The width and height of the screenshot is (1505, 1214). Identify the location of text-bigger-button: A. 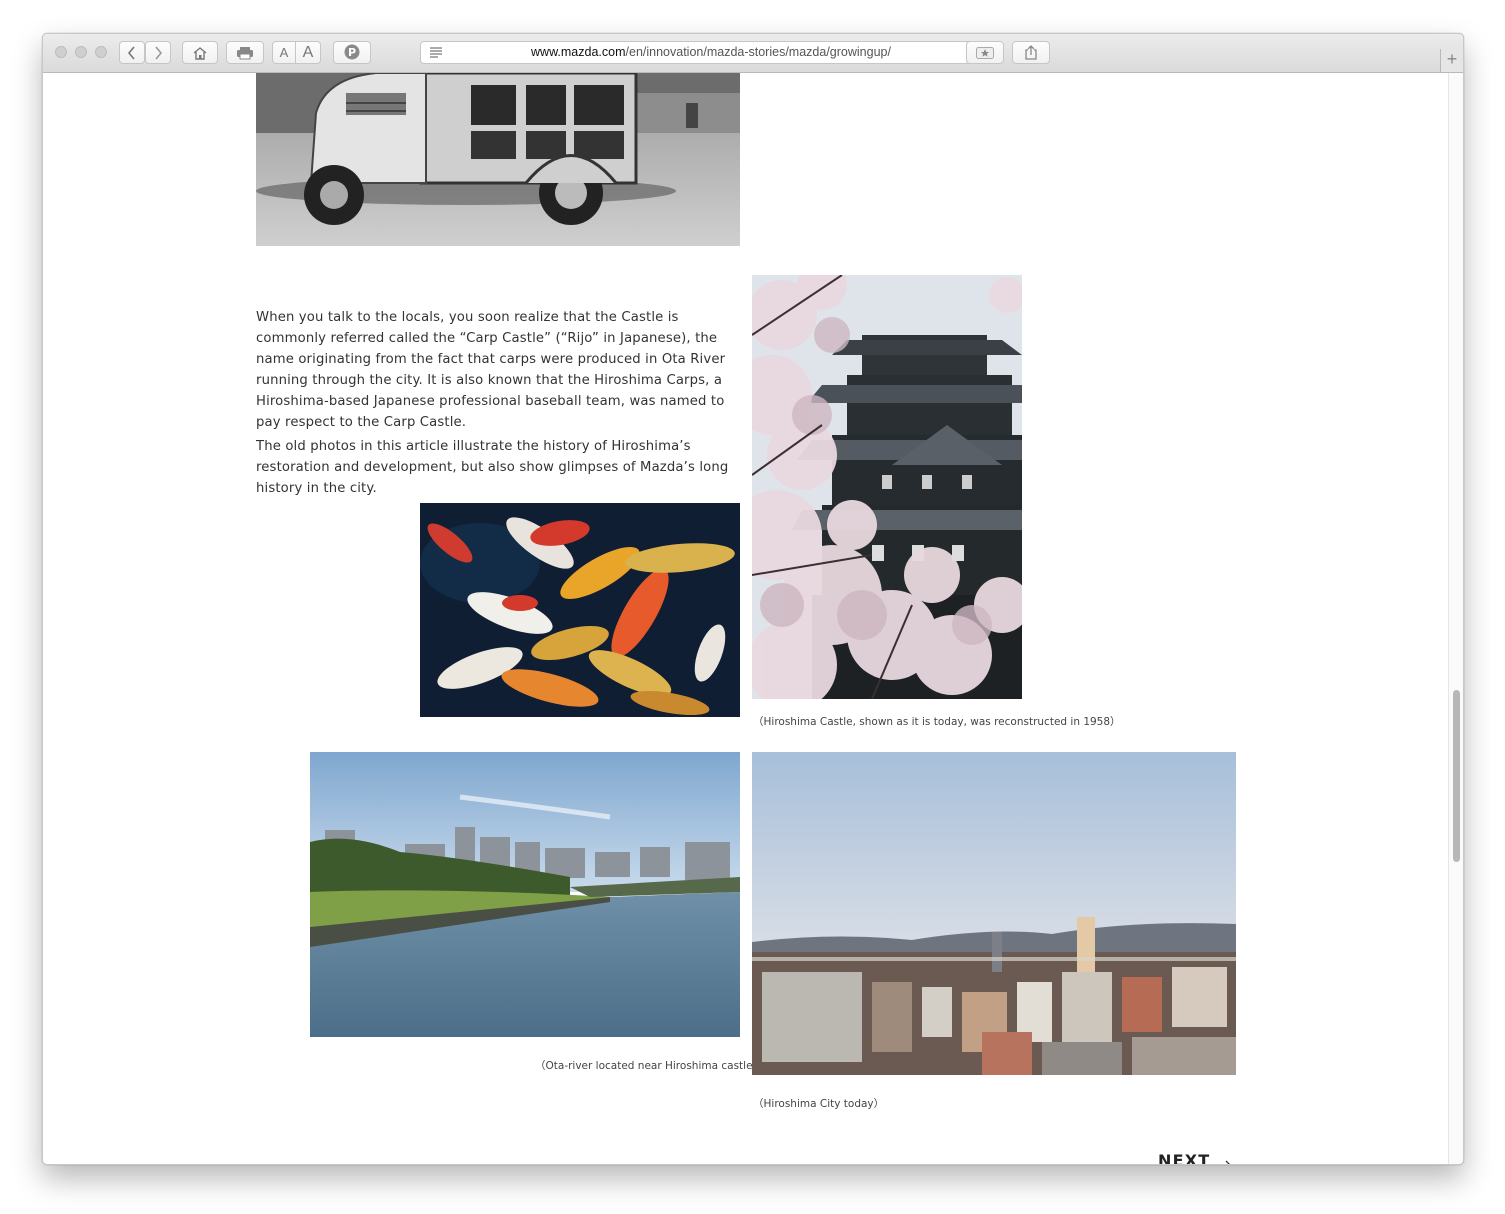
(308, 52).